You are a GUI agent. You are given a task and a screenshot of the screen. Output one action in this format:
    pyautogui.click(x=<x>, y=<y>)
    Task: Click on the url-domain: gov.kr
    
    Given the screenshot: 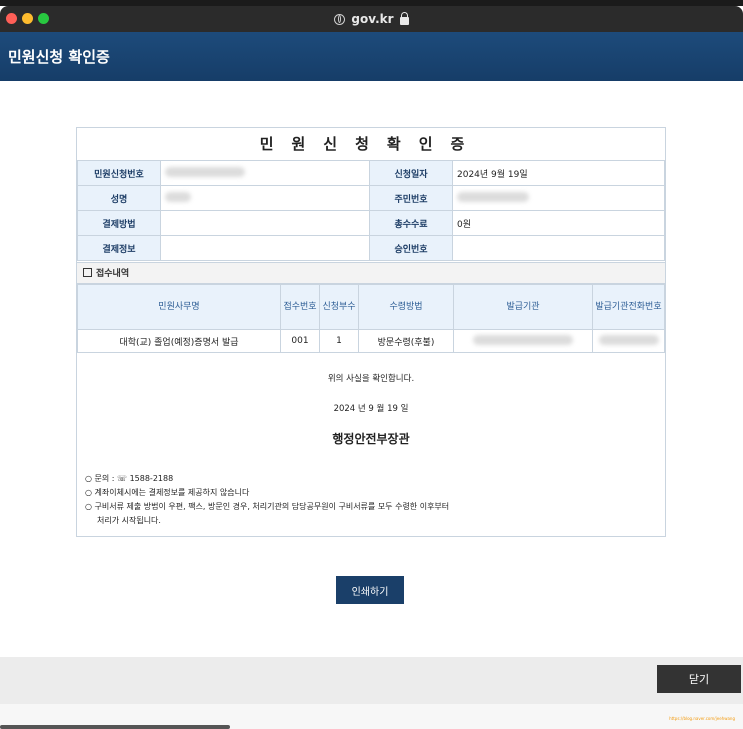 What is the action you would take?
    pyautogui.click(x=372, y=19)
    